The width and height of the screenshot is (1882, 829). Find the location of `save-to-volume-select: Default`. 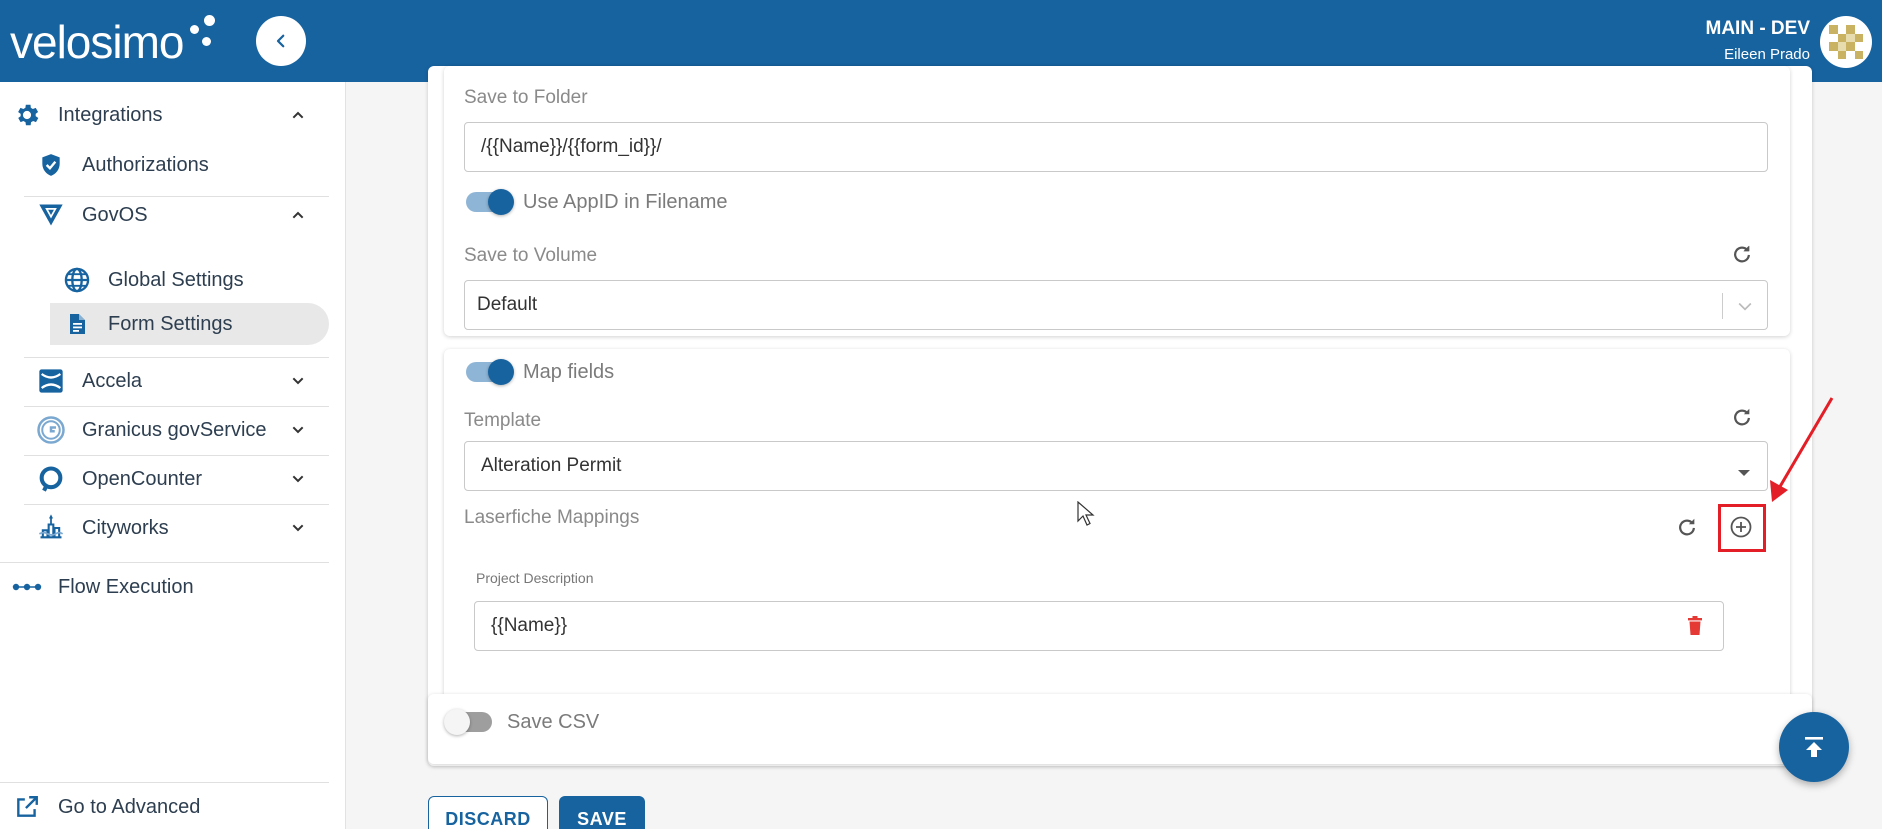

save-to-volume-select: Default is located at coordinates (1116, 305).